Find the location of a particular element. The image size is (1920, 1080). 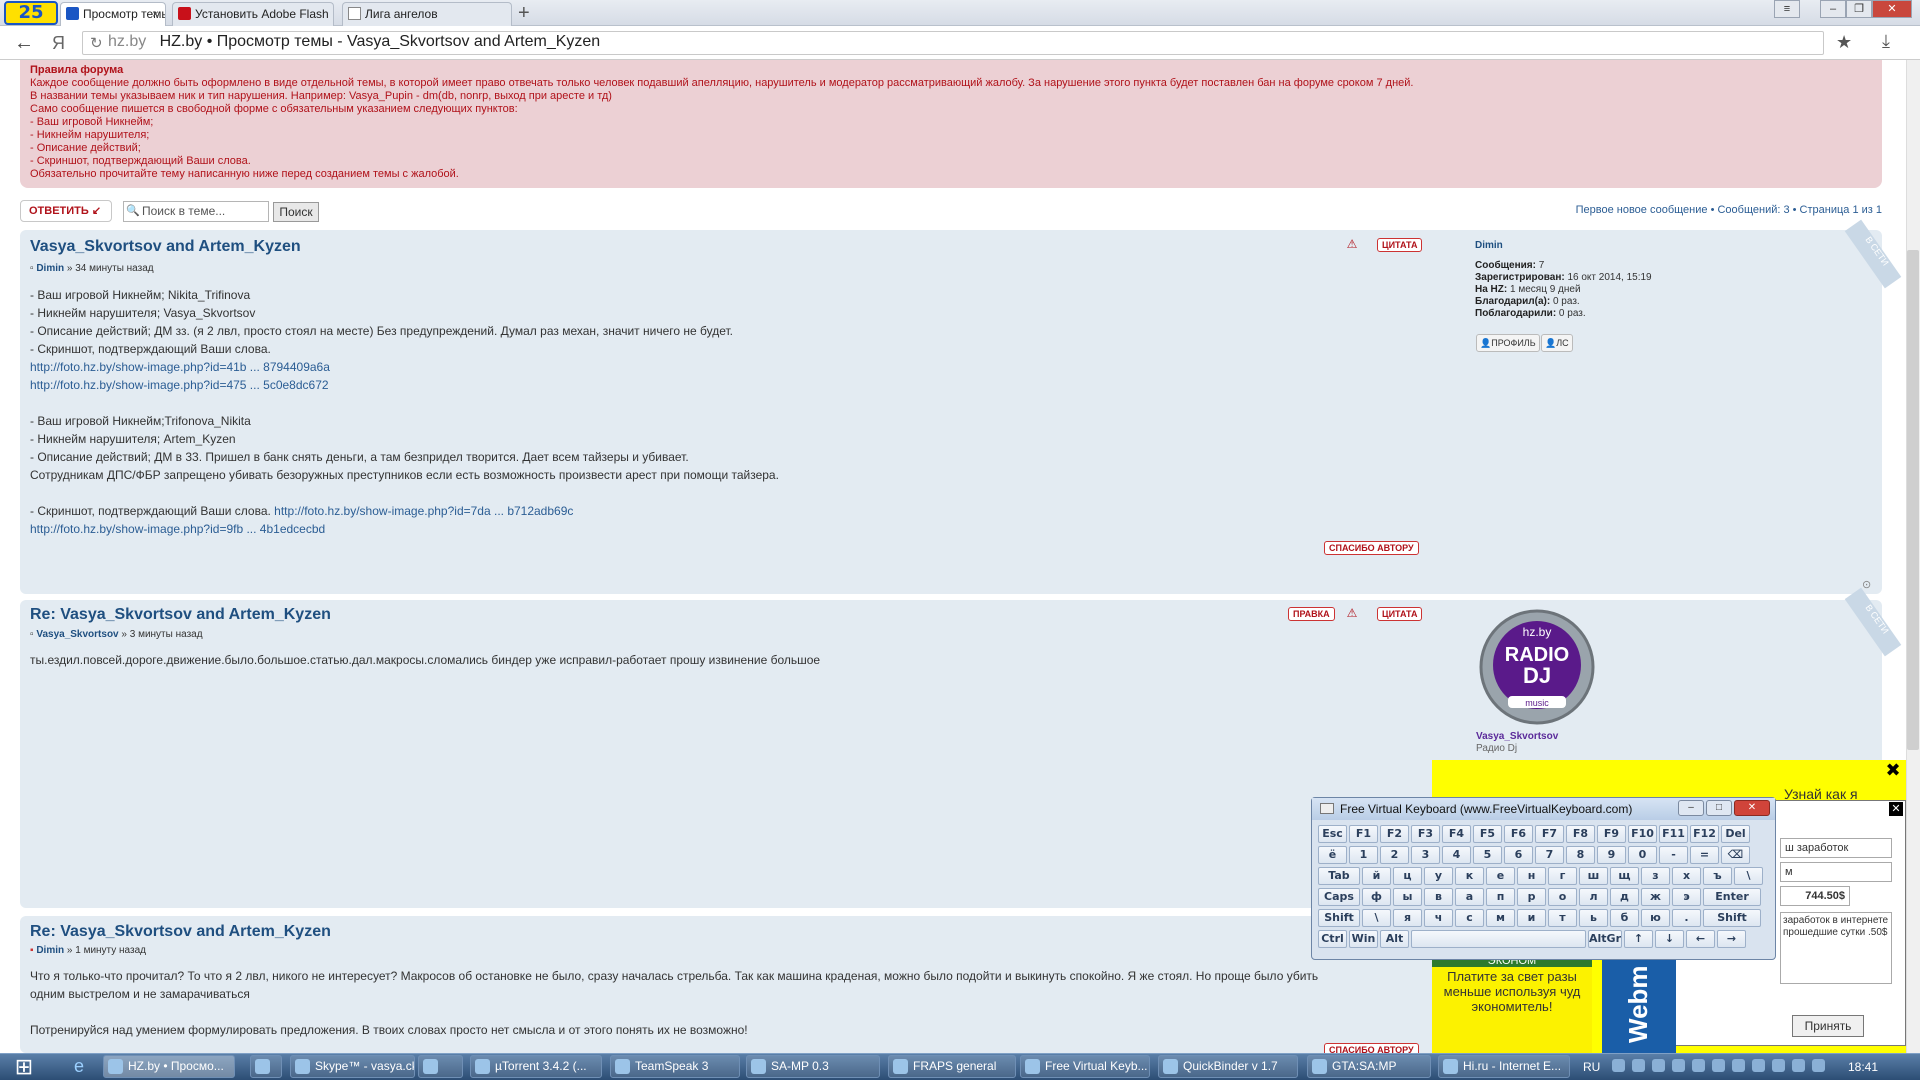

vk-key: и is located at coordinates (1531, 918).